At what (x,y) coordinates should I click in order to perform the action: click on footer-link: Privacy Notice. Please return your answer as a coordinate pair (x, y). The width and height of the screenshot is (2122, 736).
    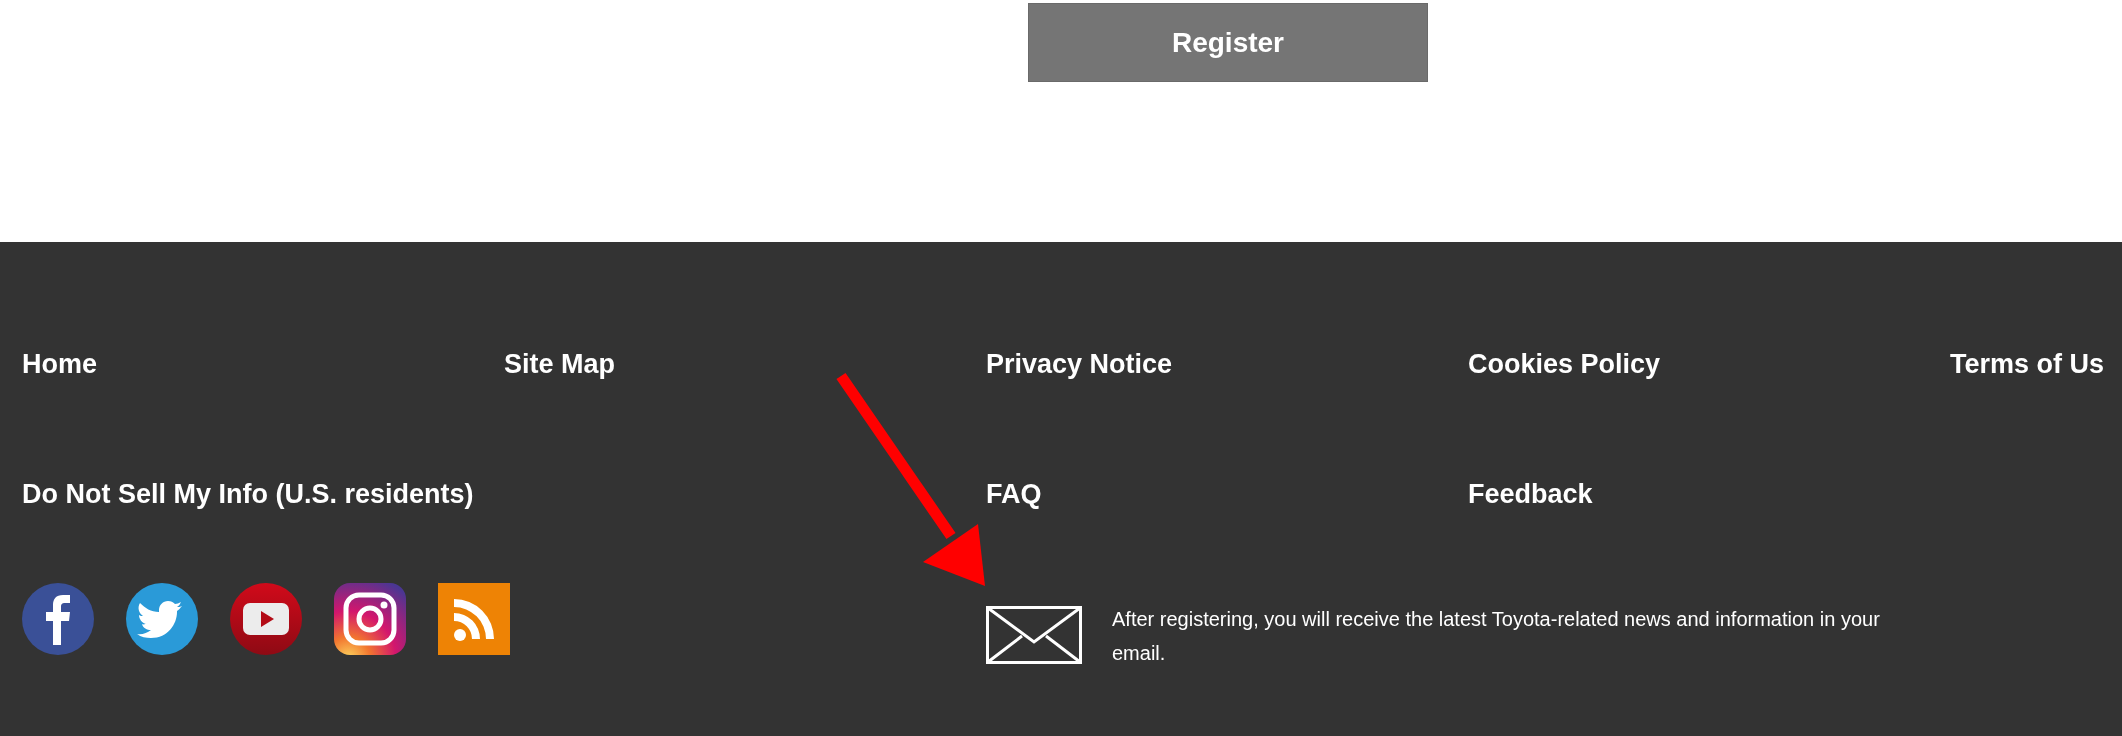
    Looking at the image, I should click on (1079, 364).